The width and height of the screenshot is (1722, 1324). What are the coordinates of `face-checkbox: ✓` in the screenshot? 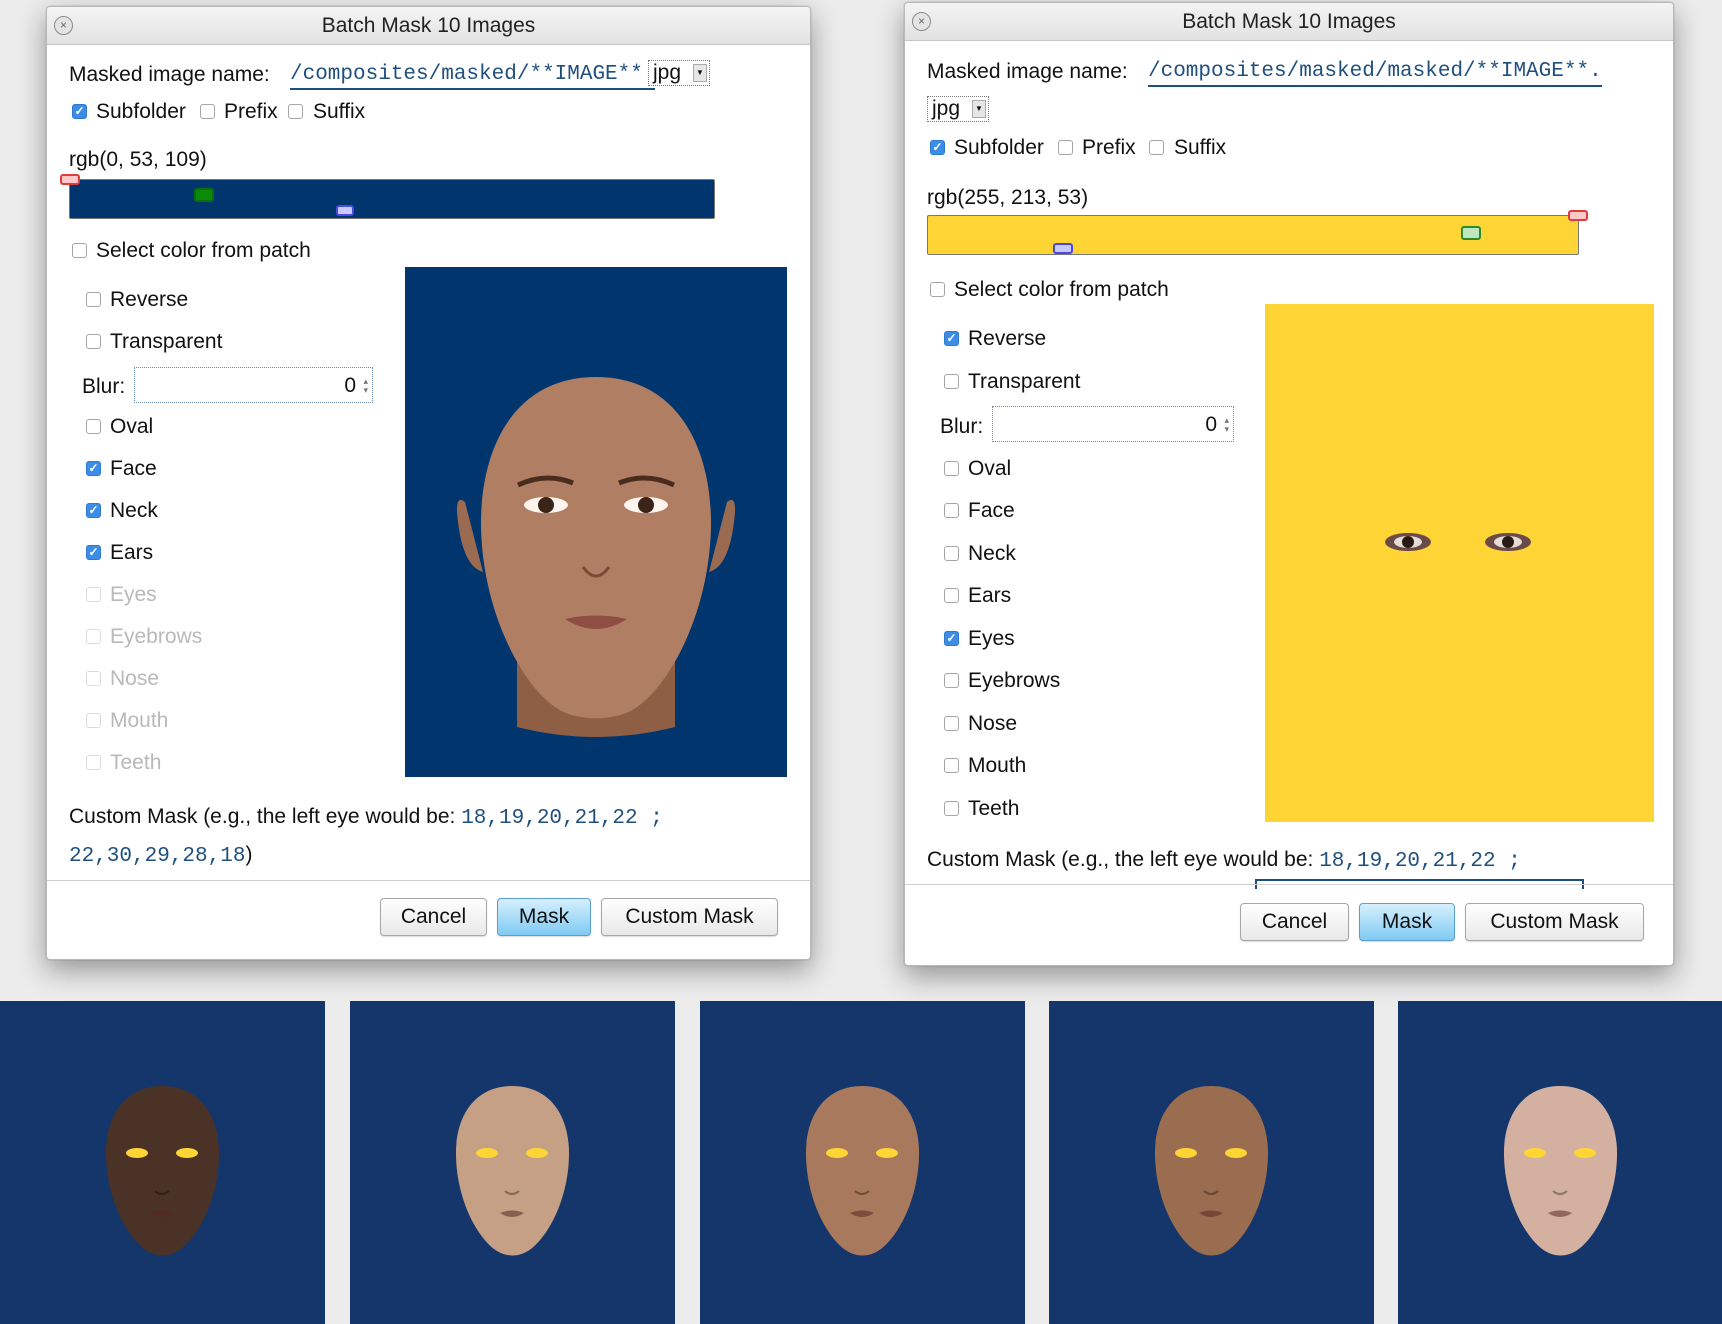 It's located at (93, 468).